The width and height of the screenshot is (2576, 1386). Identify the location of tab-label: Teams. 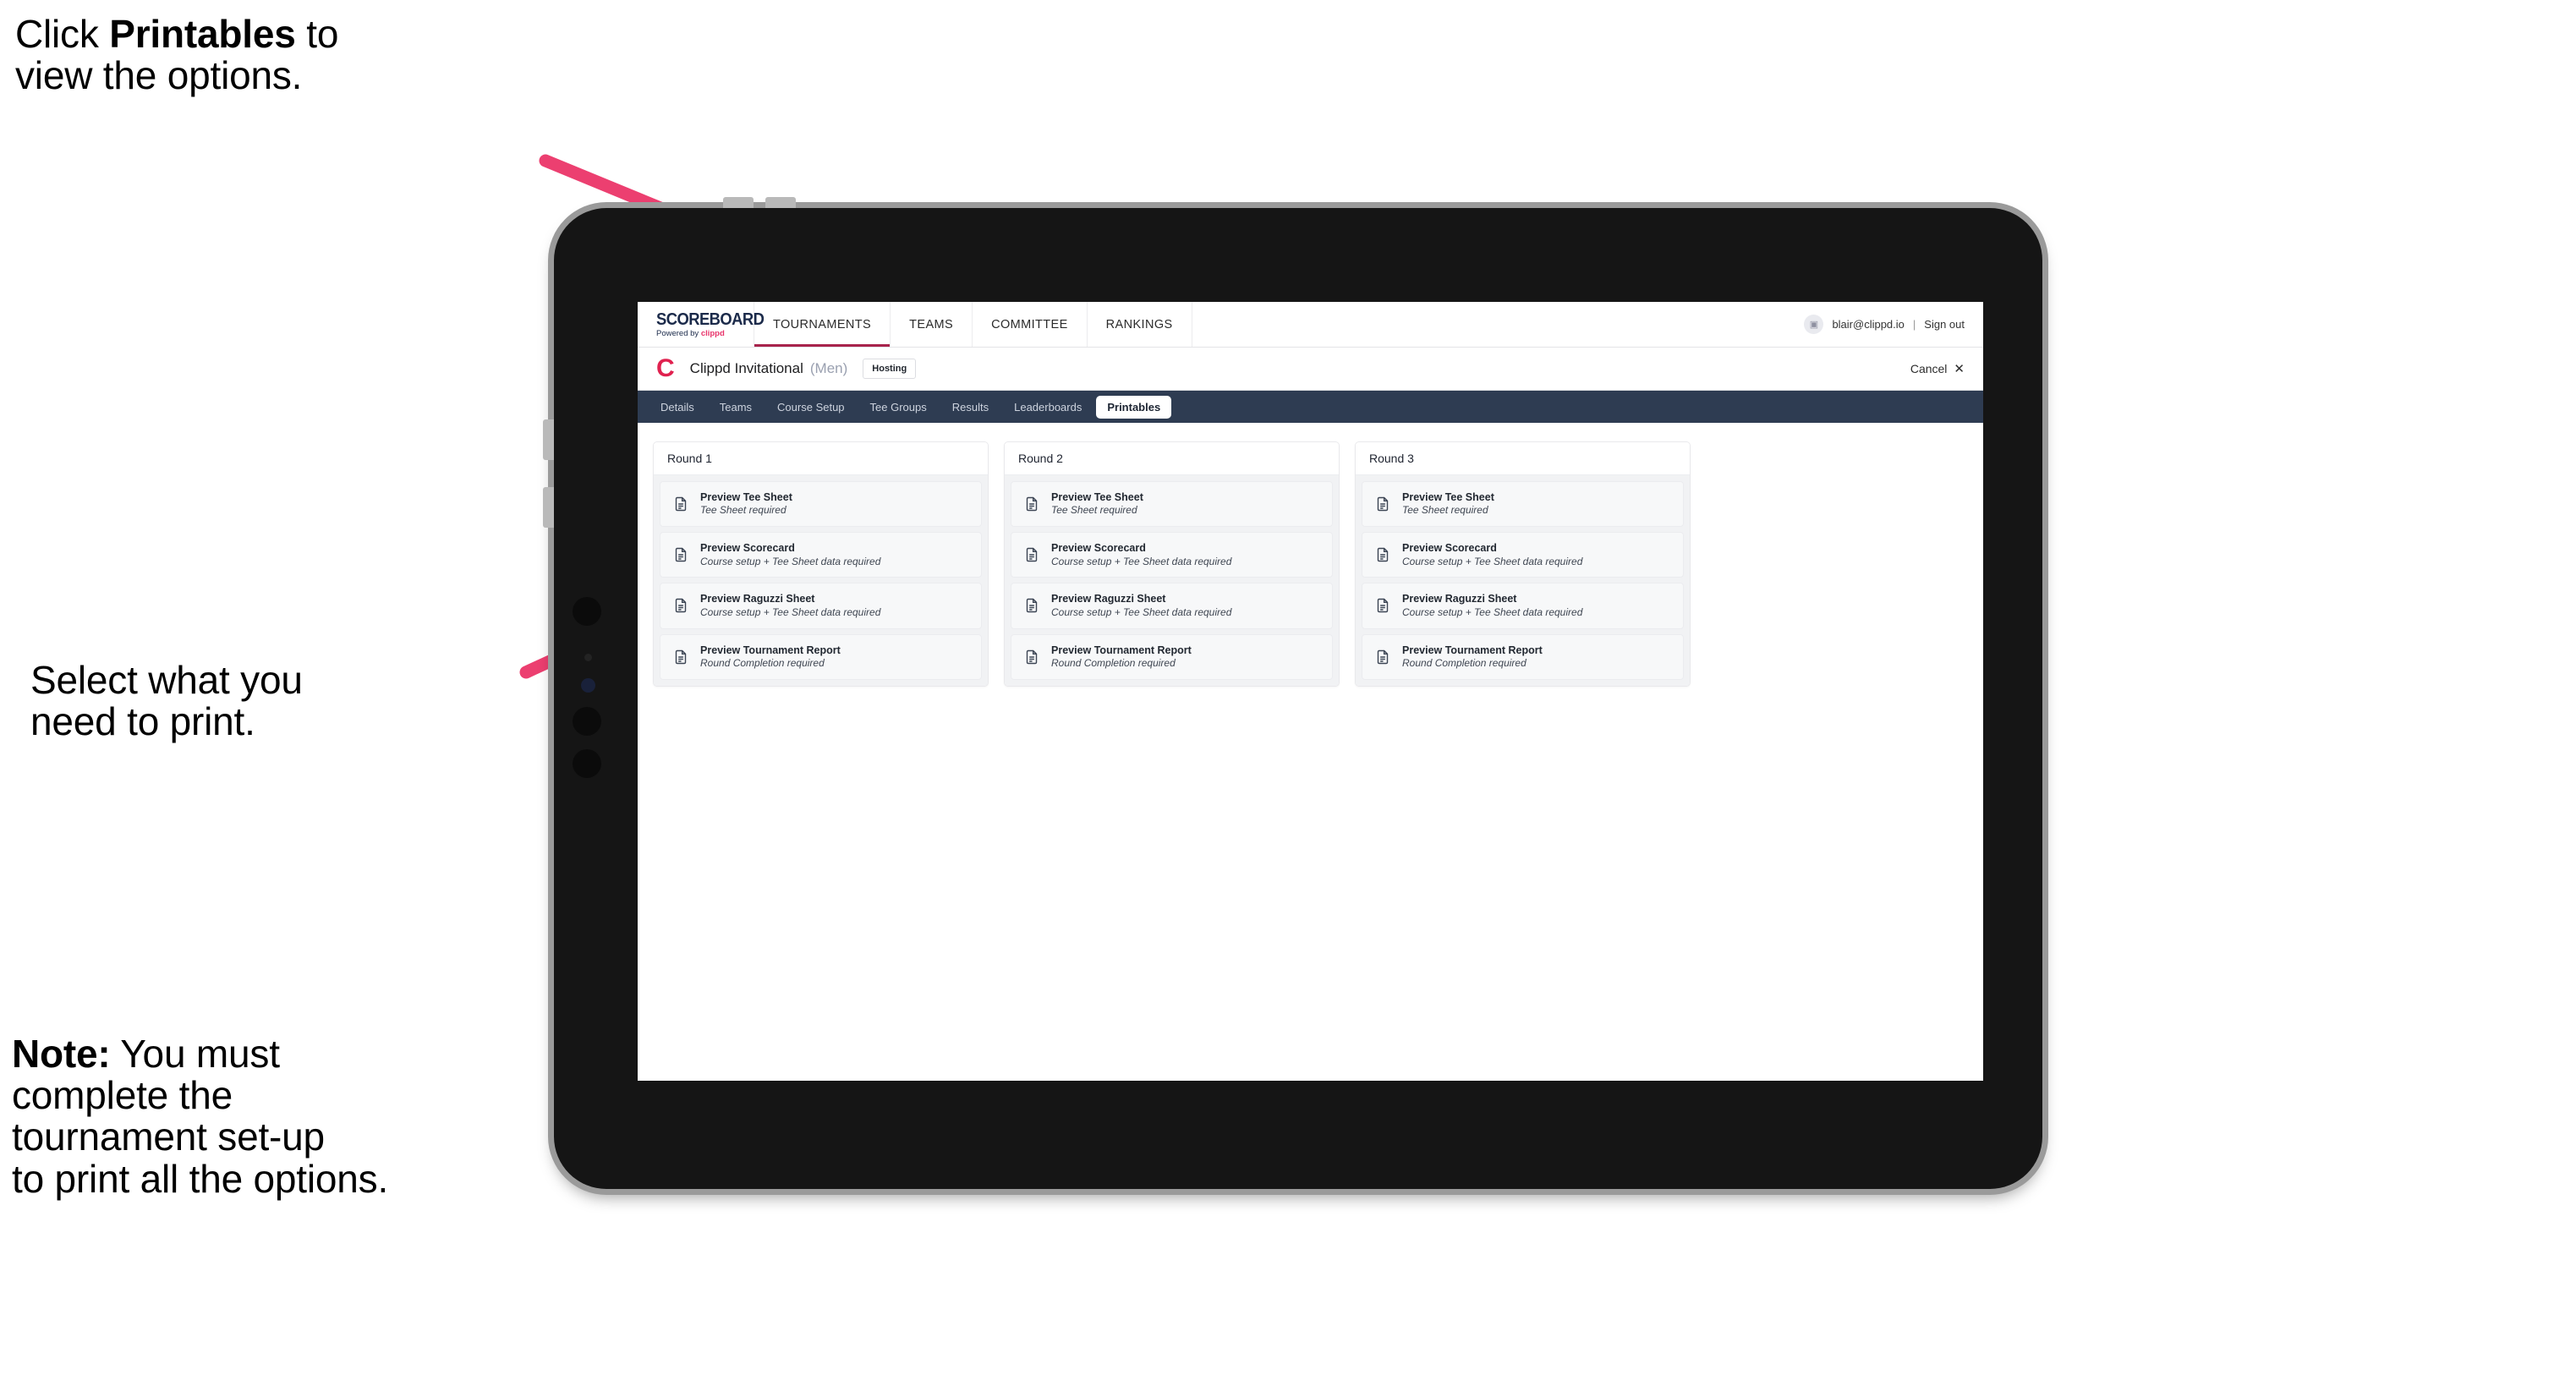
(736, 407).